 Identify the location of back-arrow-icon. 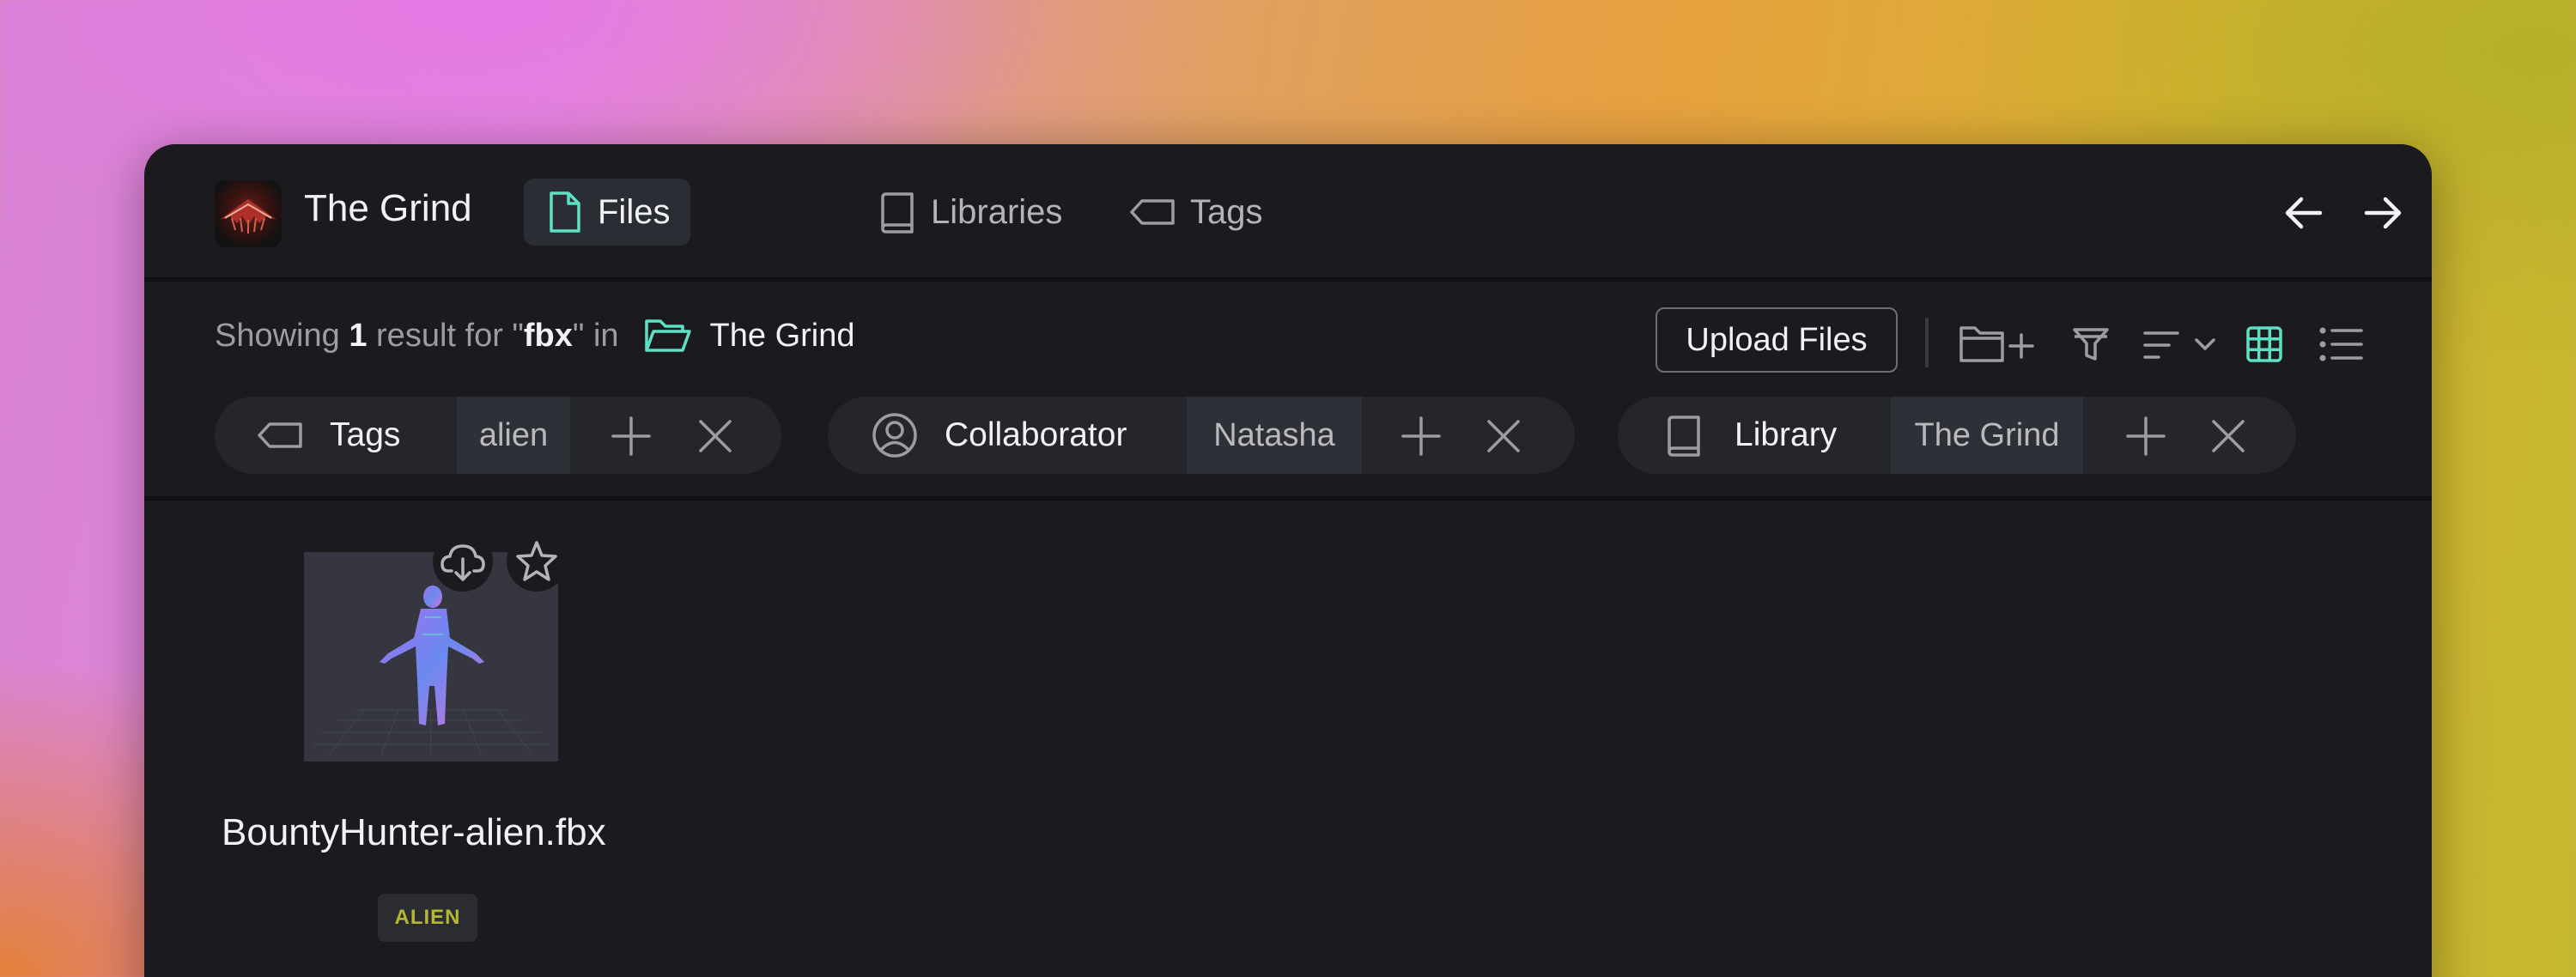
(2303, 213).